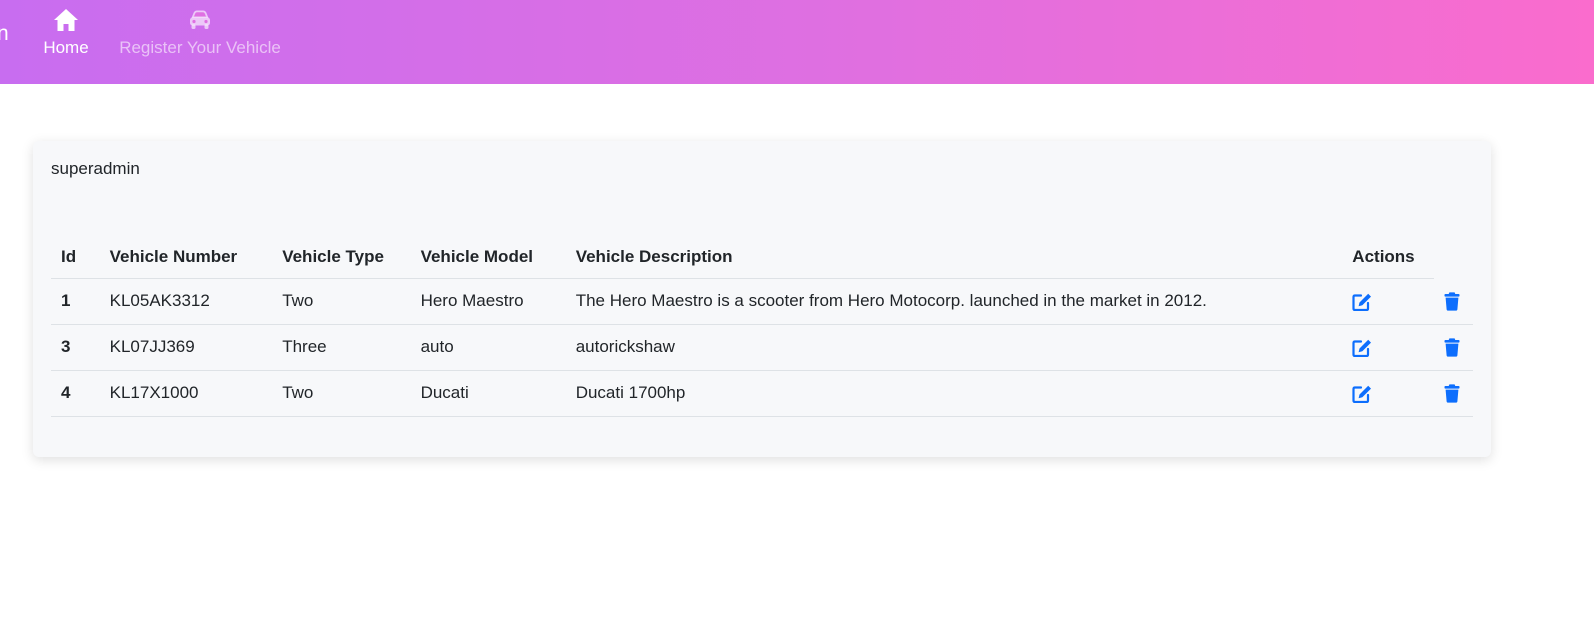 The width and height of the screenshot is (1594, 621). I want to click on cell-vehicle-model: auto, so click(488, 347).